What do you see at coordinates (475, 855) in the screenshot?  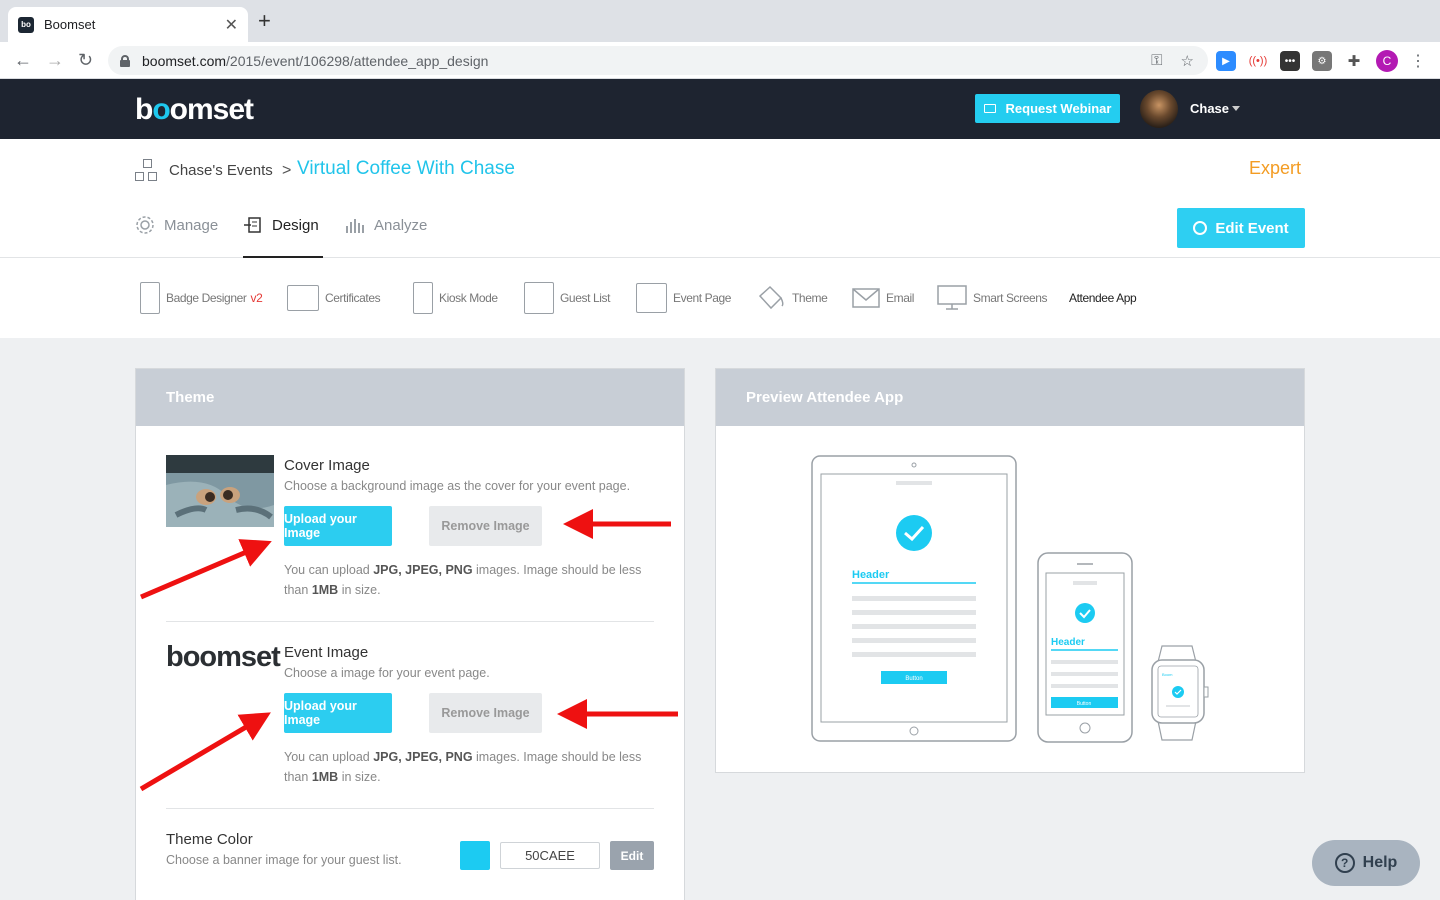 I see `theme-color-swatch` at bounding box center [475, 855].